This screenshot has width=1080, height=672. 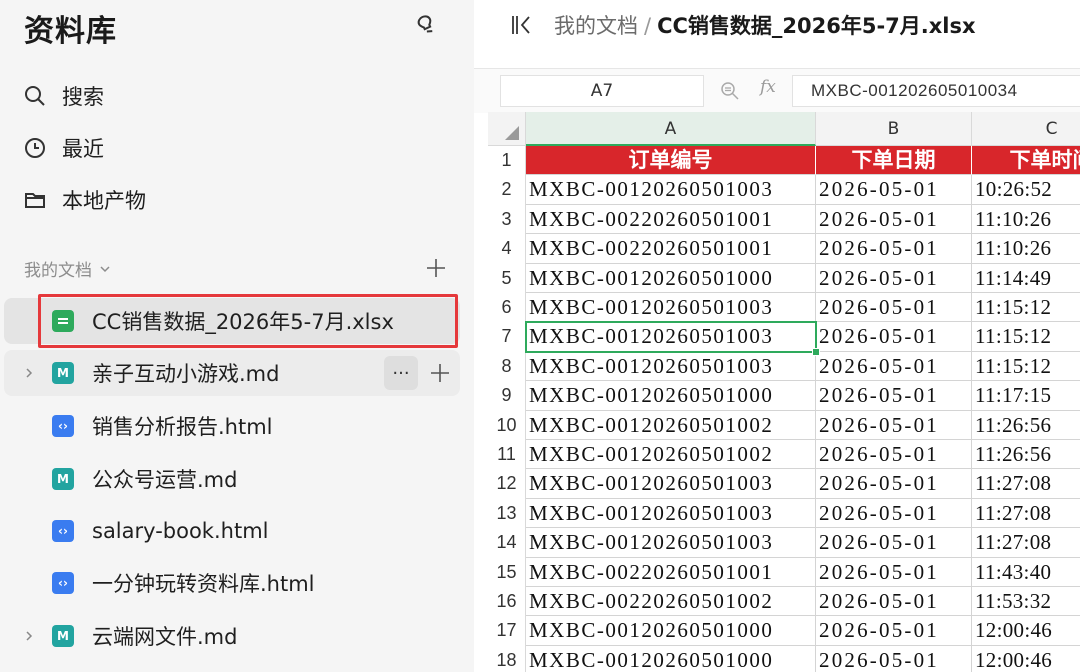 I want to click on row-number: 16, so click(x=507, y=602).